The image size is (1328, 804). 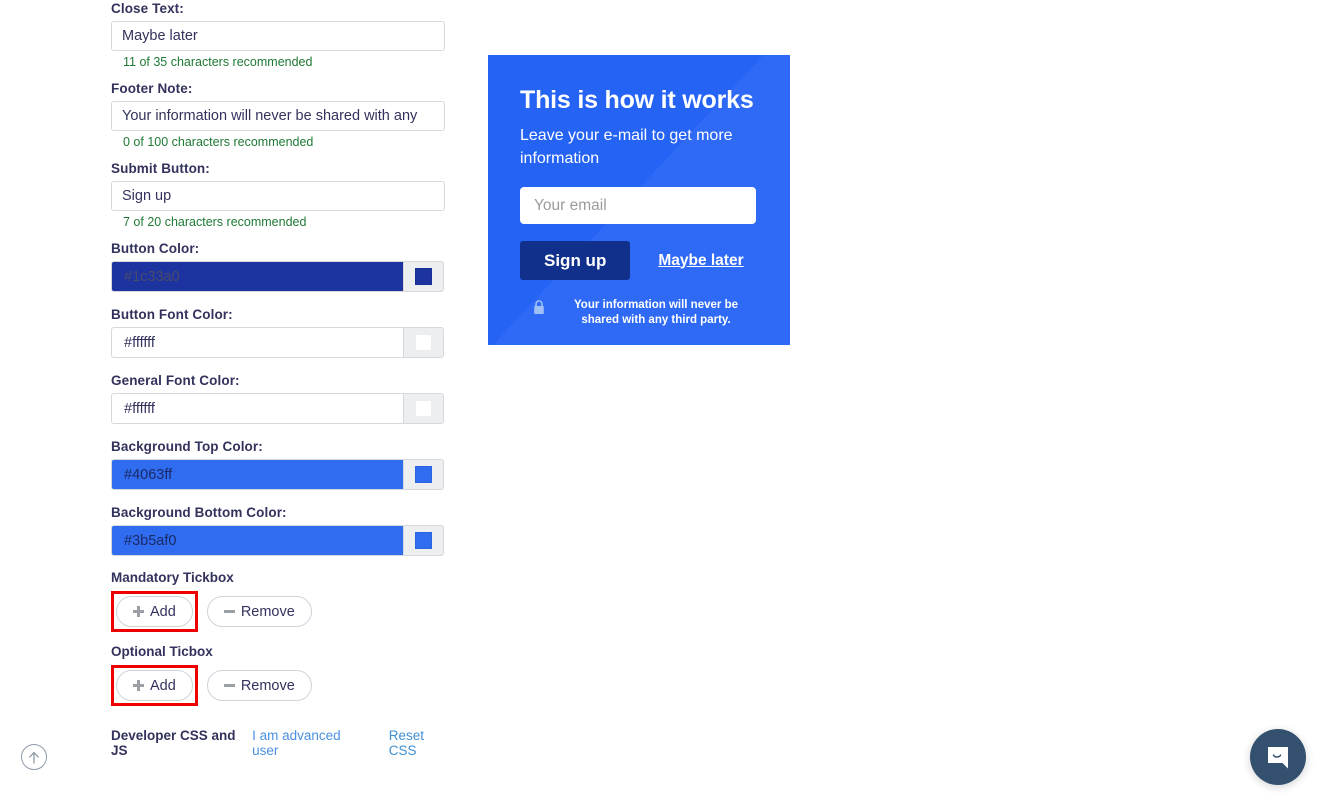 What do you see at coordinates (278, 196) in the screenshot?
I see `input-submit-button-text` at bounding box center [278, 196].